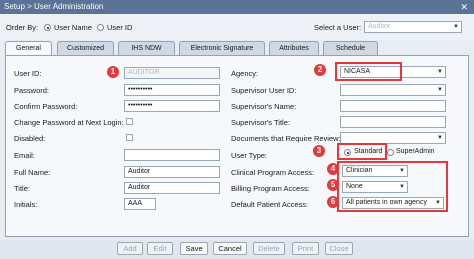 The image size is (474, 259). I want to click on print-button: Print, so click(305, 248).